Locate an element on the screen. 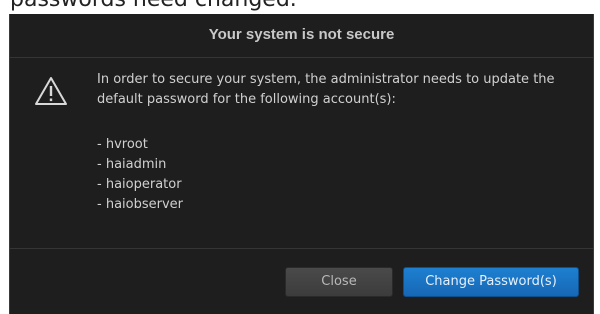  close-button: Close is located at coordinates (339, 282).